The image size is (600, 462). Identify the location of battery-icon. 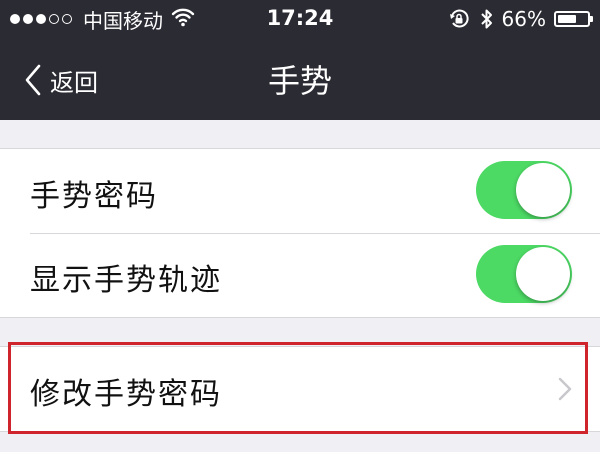
(573, 19).